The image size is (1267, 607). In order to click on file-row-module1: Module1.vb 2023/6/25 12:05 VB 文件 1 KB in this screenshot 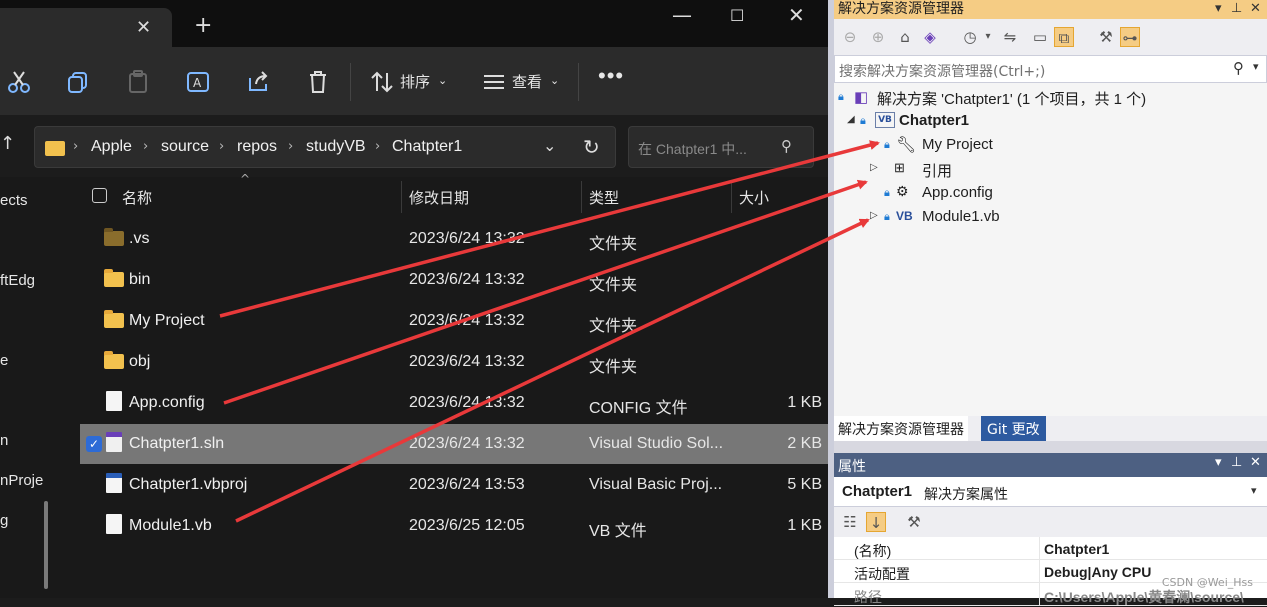, I will do `click(454, 526)`.